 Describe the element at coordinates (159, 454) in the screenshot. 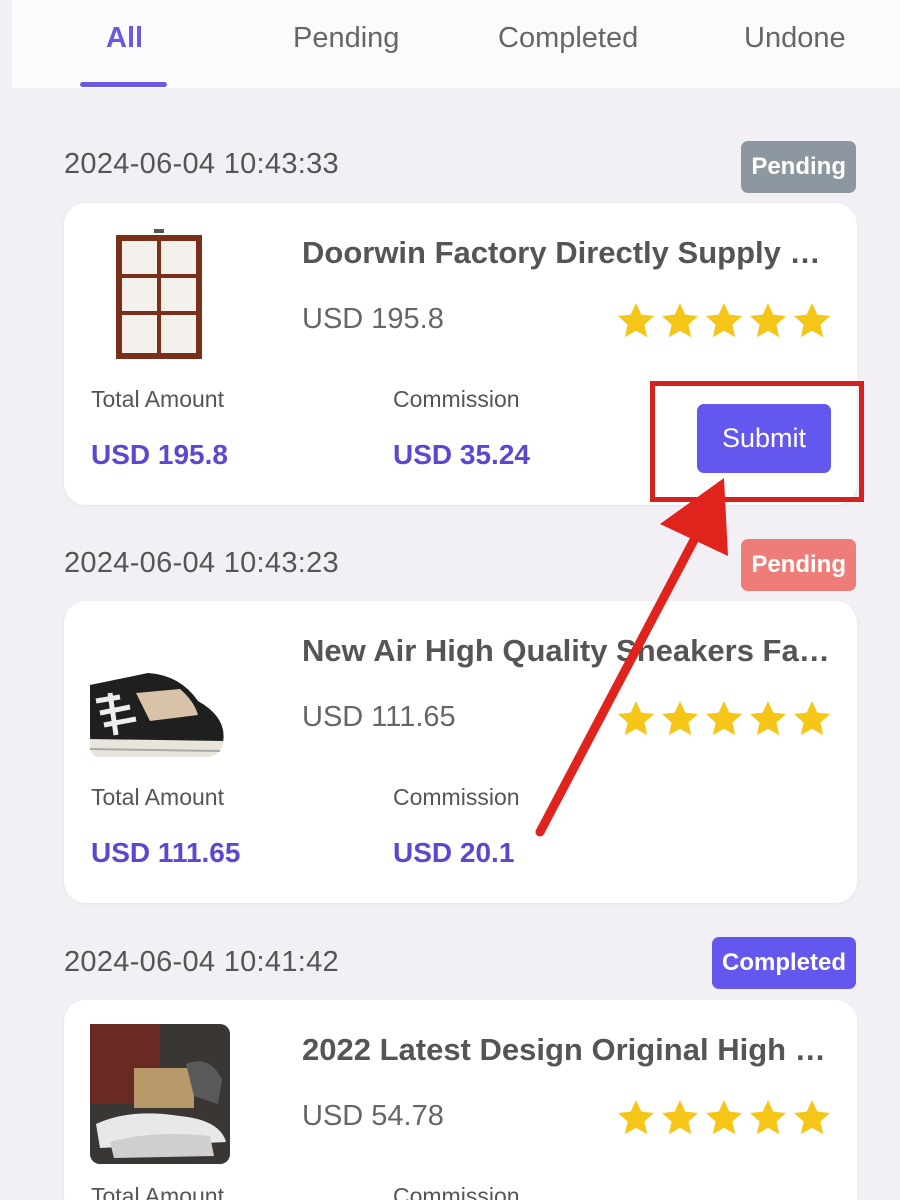

I see `total-amount-value: USD 195.8` at that location.